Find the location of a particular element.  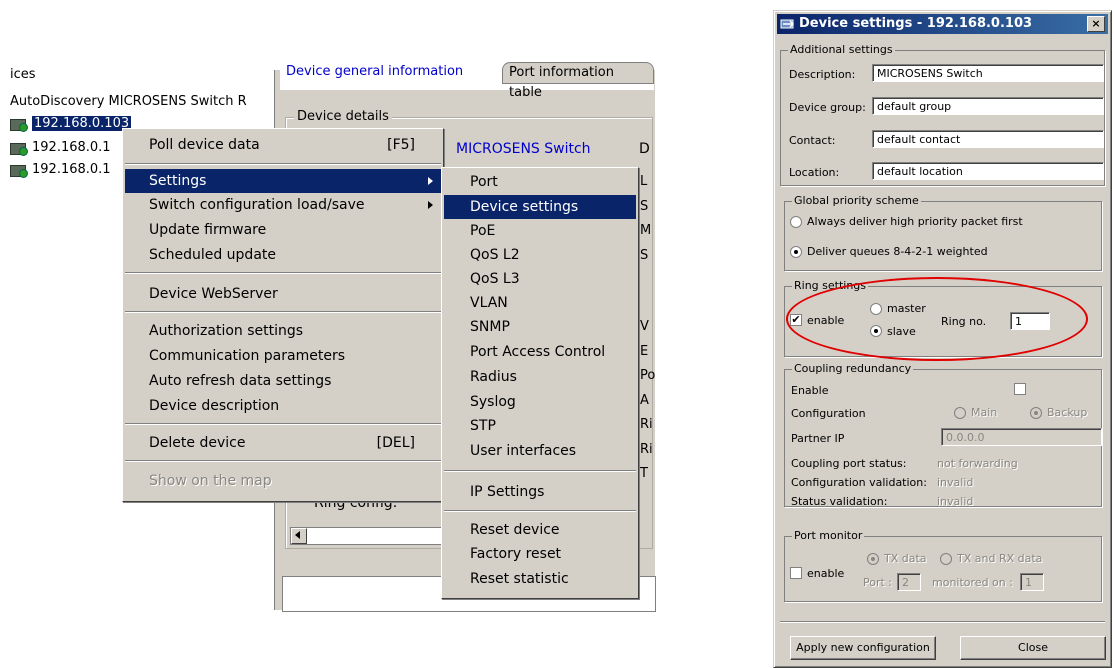

partner-ip-field: 0.0.0.0 is located at coordinates (1021, 437).